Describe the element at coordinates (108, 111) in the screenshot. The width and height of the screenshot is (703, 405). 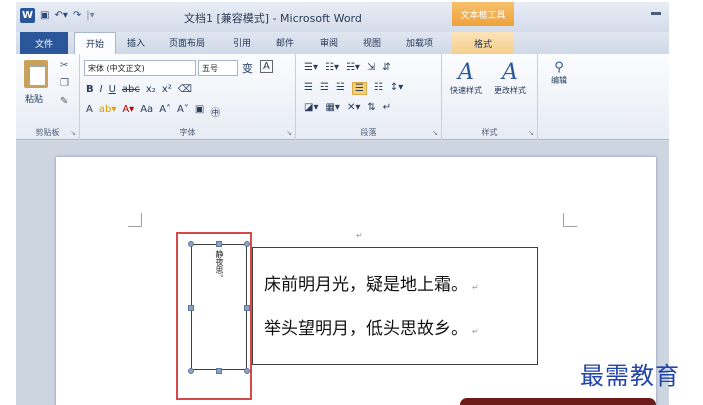
I see `highlight-icon: ab▾` at that location.